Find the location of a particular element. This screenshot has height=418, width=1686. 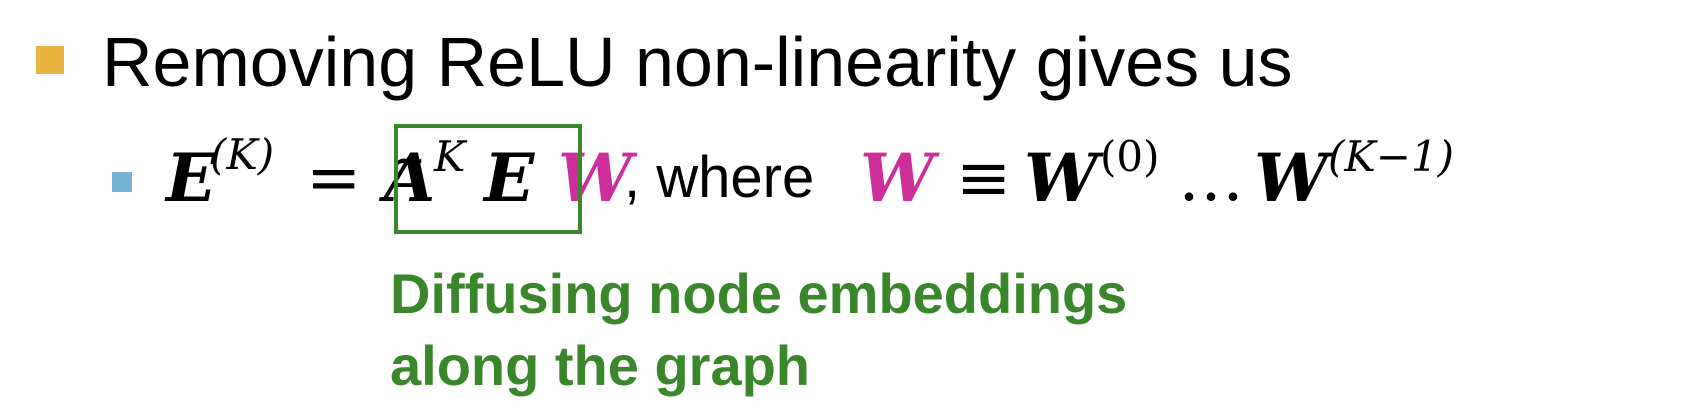

eq-lhs-superscript: (K) is located at coordinates (242, 154).